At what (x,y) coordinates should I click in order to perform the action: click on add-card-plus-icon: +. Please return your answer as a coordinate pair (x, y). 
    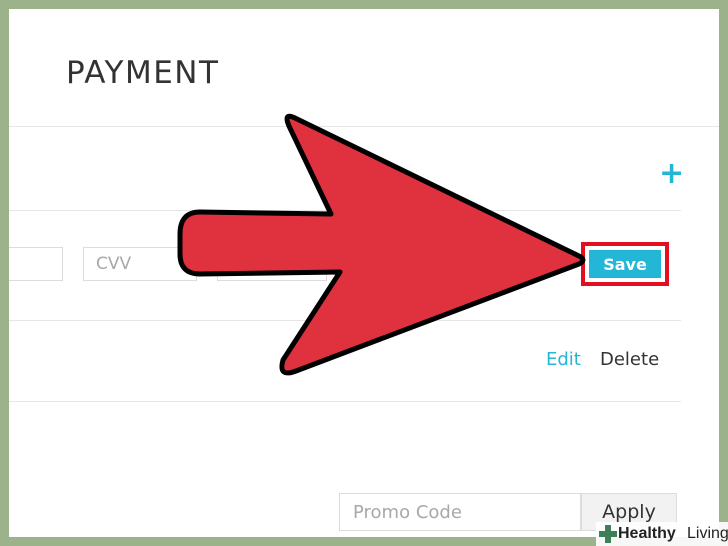
    Looking at the image, I should click on (671, 174).